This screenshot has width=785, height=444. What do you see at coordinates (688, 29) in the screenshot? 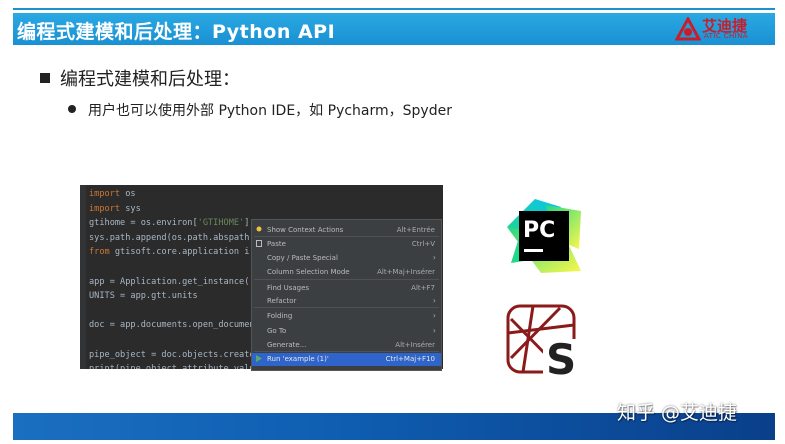
I see `company-logo-icon` at bounding box center [688, 29].